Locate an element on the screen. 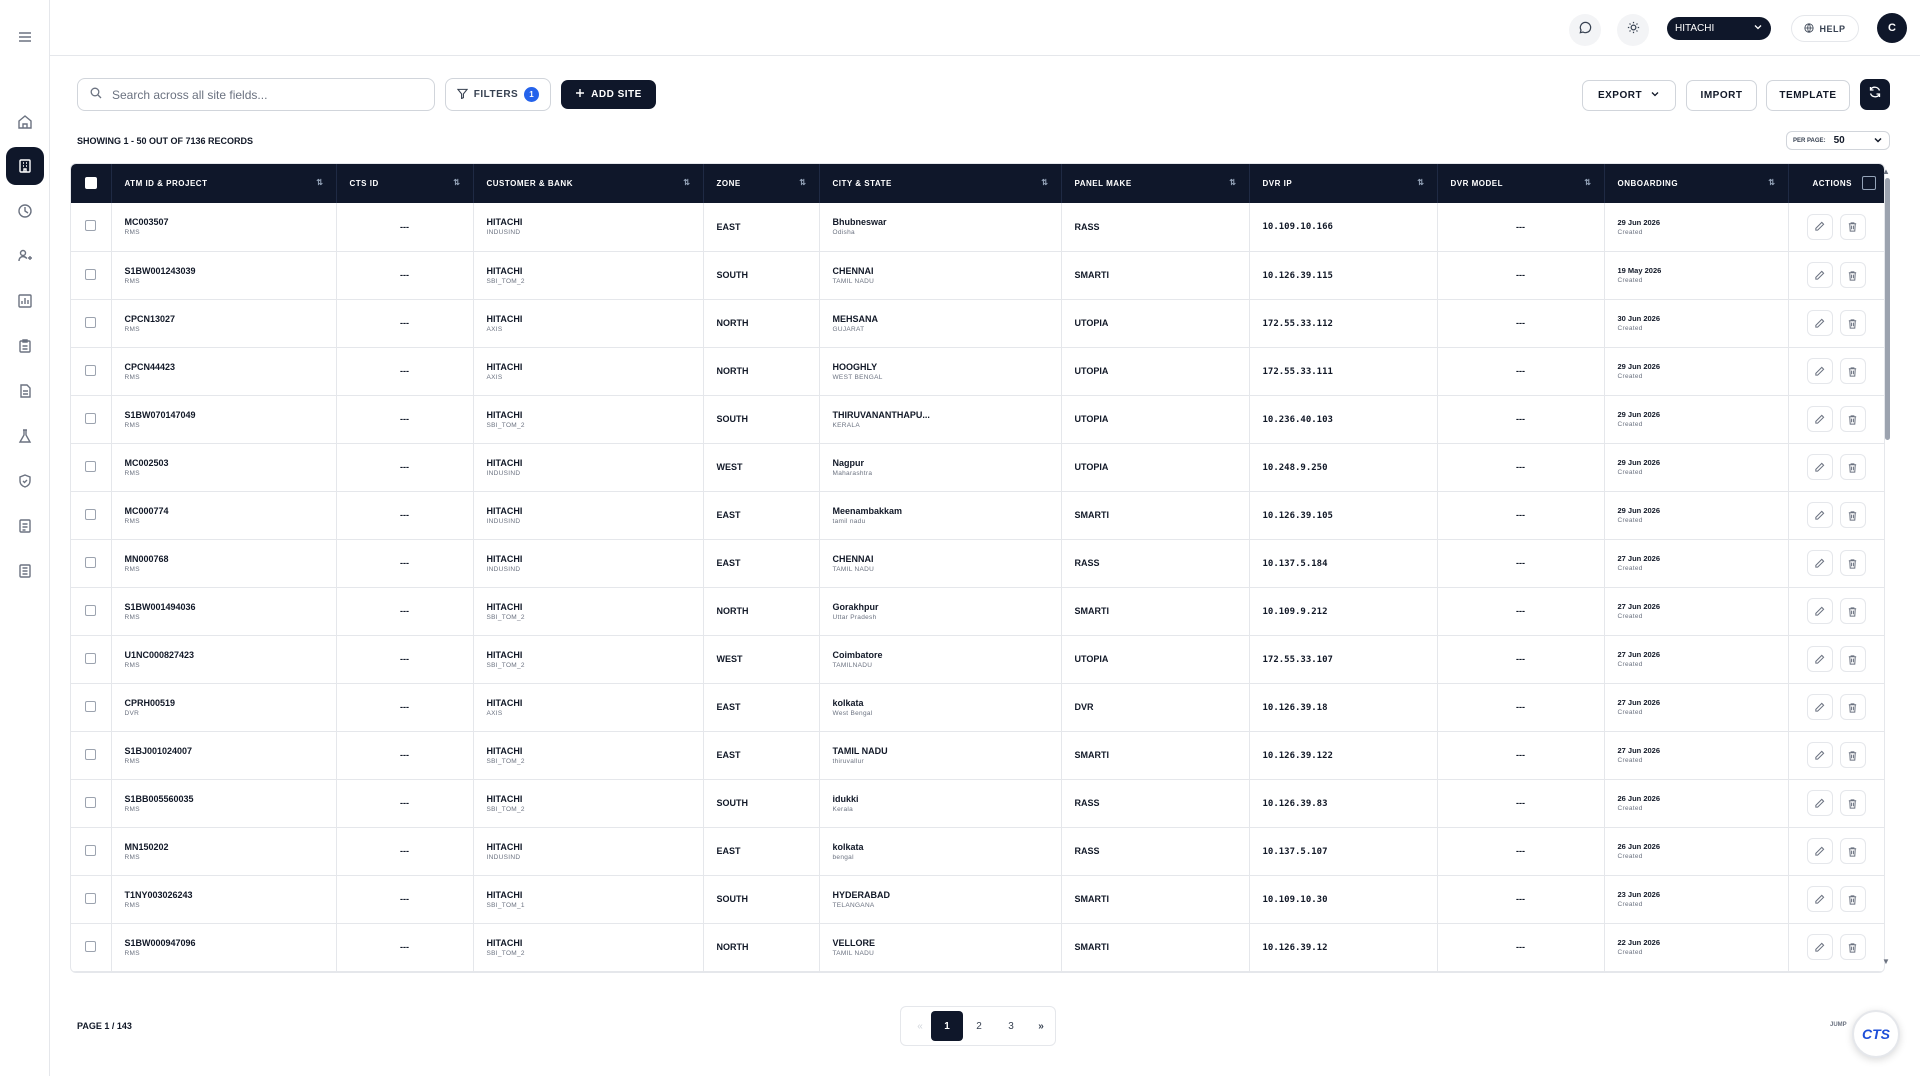 This screenshot has height=1076, width=1920. per-page-select: PER PAGE: 50 is located at coordinates (1838, 140).